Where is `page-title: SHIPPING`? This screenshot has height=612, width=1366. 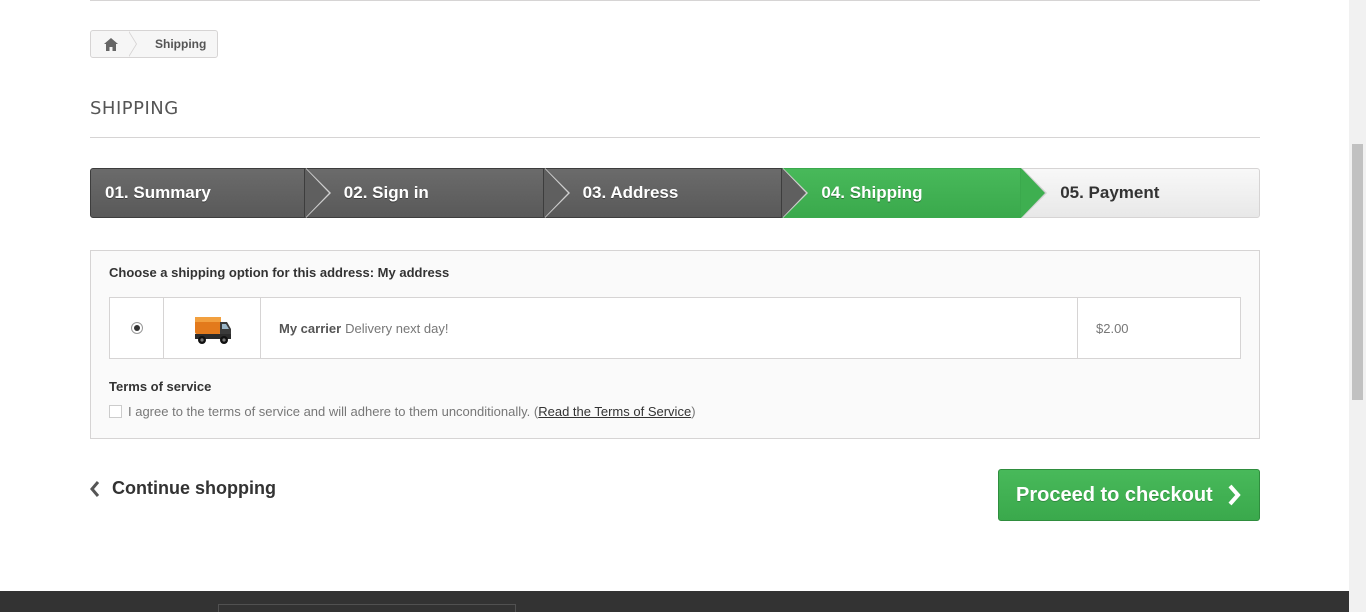
page-title: SHIPPING is located at coordinates (134, 108).